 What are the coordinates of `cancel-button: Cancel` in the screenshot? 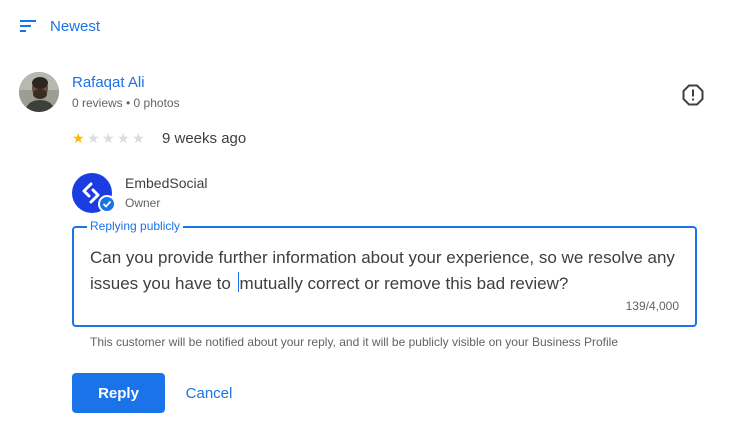 It's located at (209, 393).